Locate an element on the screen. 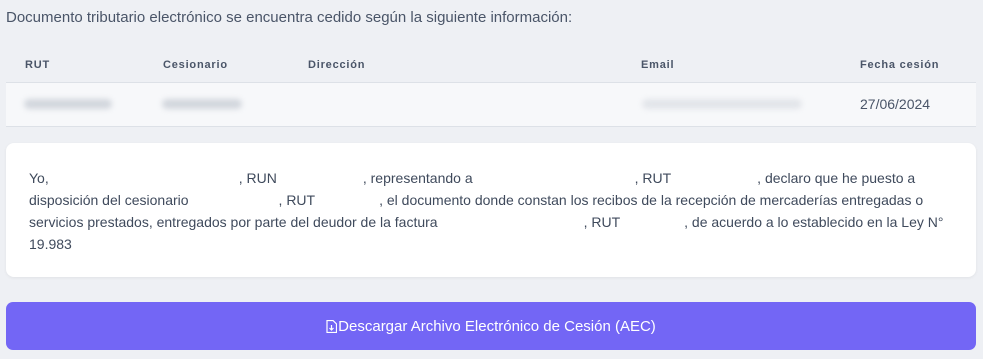 The image size is (983, 359). redacted-email is located at coordinates (722, 104).